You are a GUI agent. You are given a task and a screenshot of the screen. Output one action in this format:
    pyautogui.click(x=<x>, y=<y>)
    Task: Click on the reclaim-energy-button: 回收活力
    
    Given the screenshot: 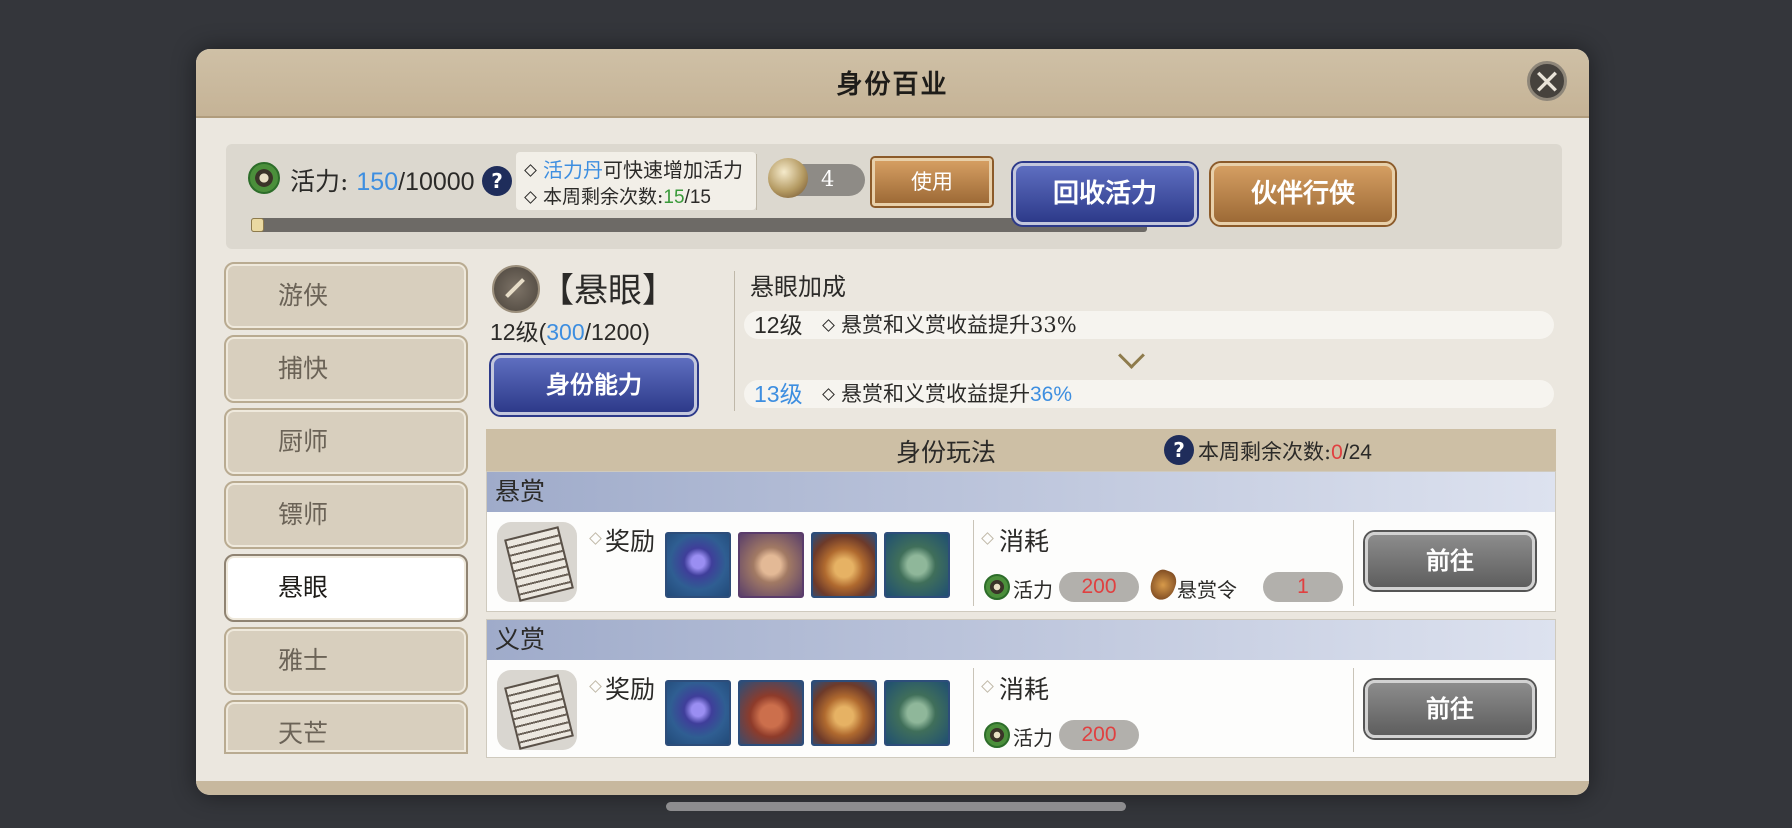 What is the action you would take?
    pyautogui.click(x=1105, y=194)
    